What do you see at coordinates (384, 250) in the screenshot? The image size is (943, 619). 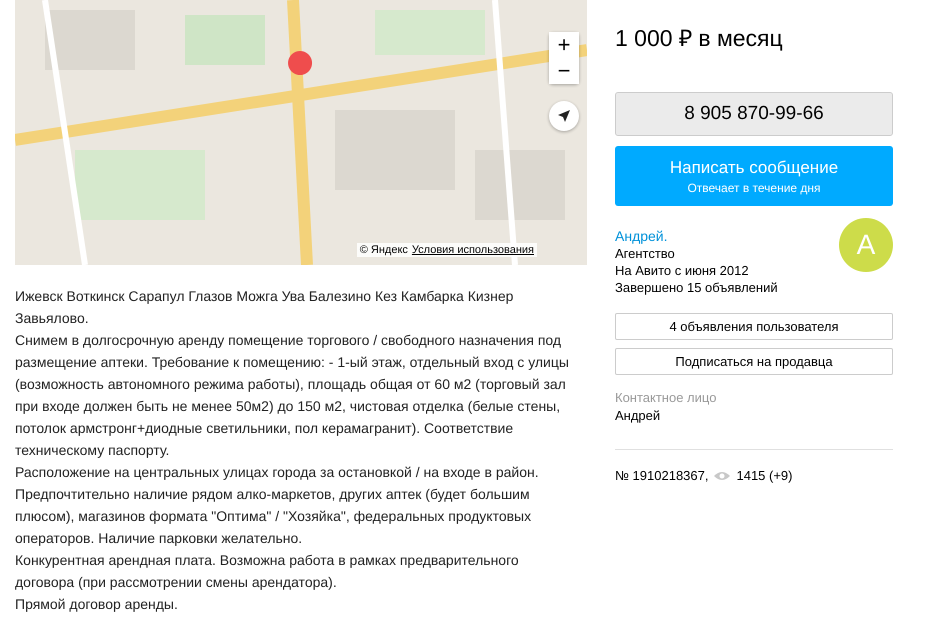 I see `map-copyright: © Яндекс` at bounding box center [384, 250].